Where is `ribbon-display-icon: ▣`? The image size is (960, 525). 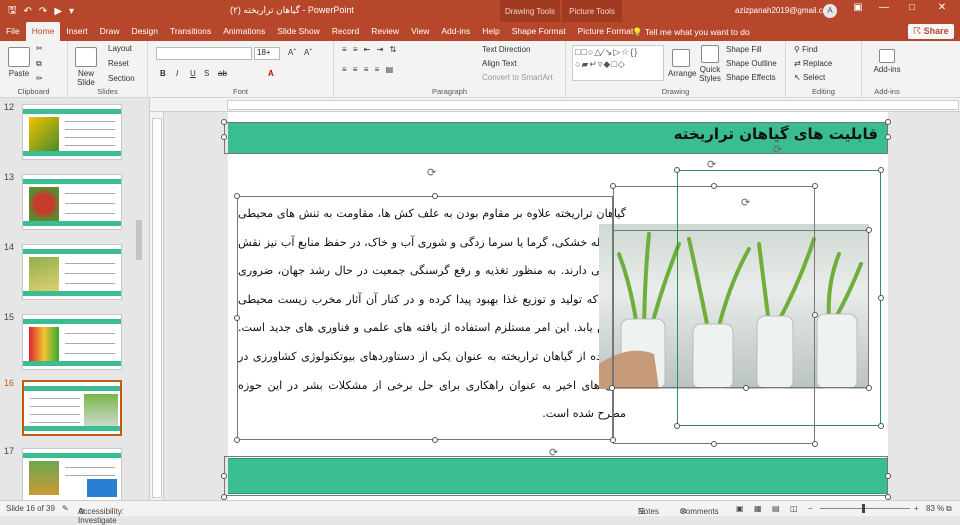 ribbon-display-icon: ▣ is located at coordinates (858, 7).